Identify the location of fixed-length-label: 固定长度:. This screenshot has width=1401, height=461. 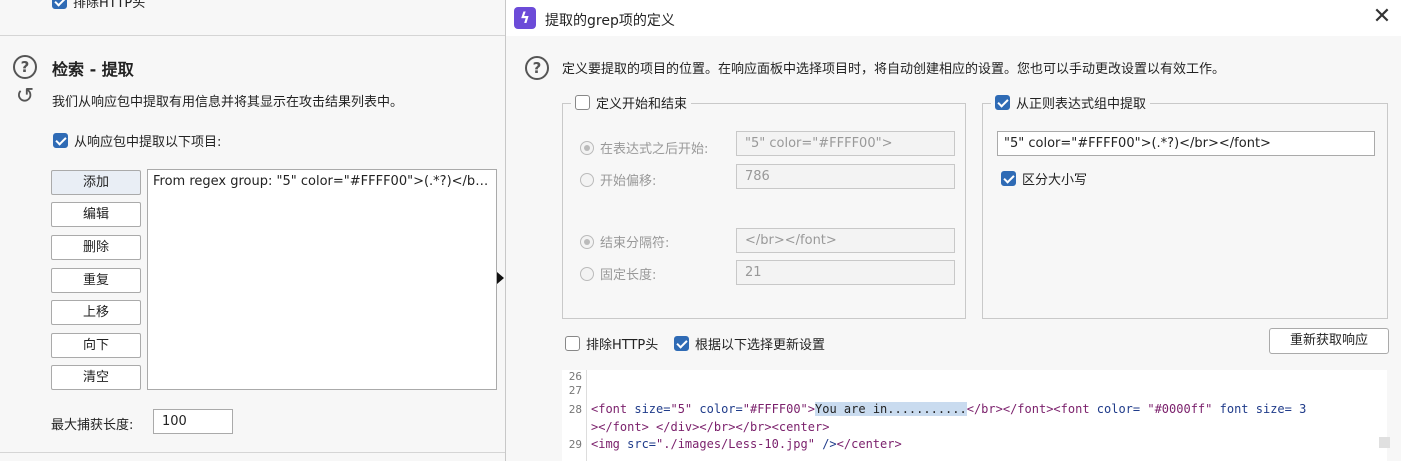
(628, 275).